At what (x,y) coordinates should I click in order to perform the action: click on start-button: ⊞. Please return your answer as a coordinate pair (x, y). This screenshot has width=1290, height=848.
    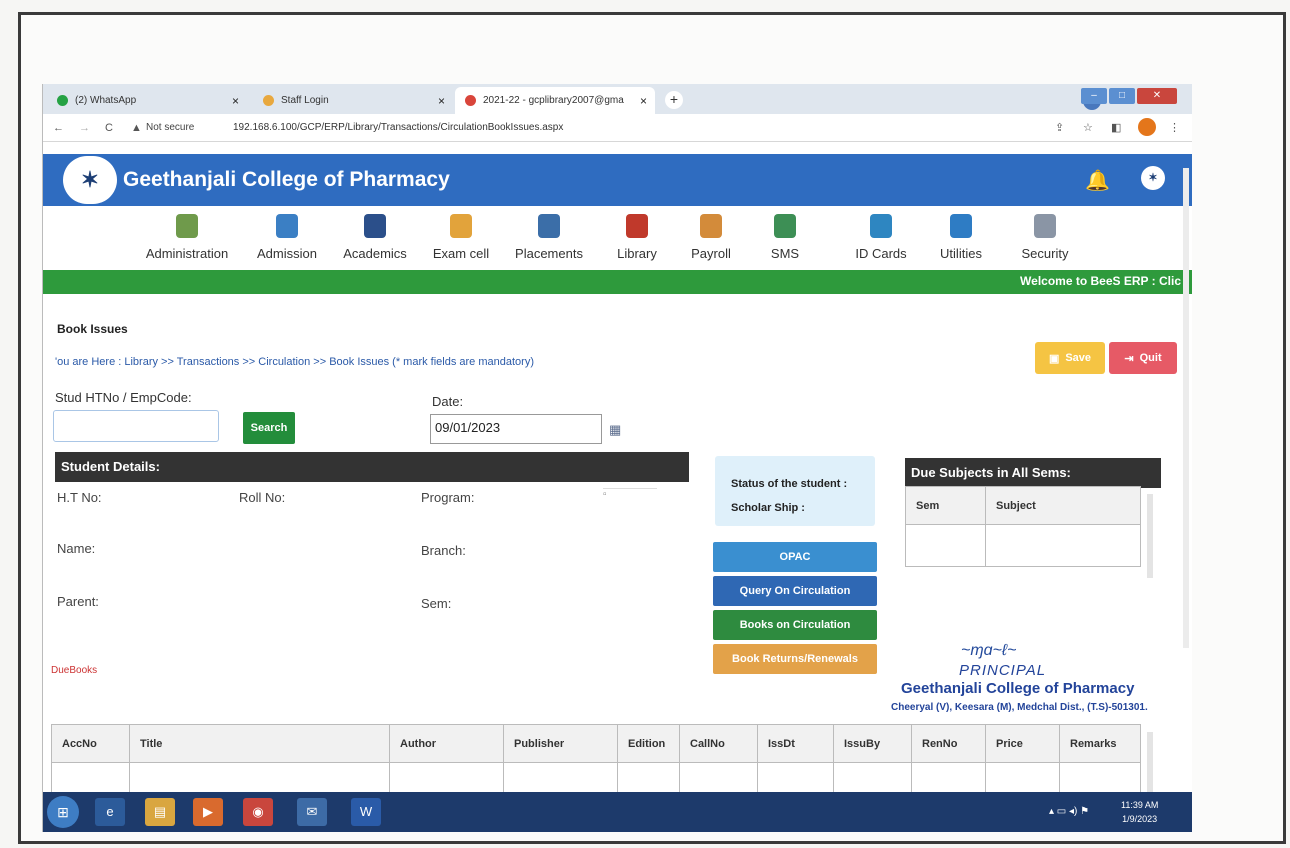
    Looking at the image, I should click on (63, 812).